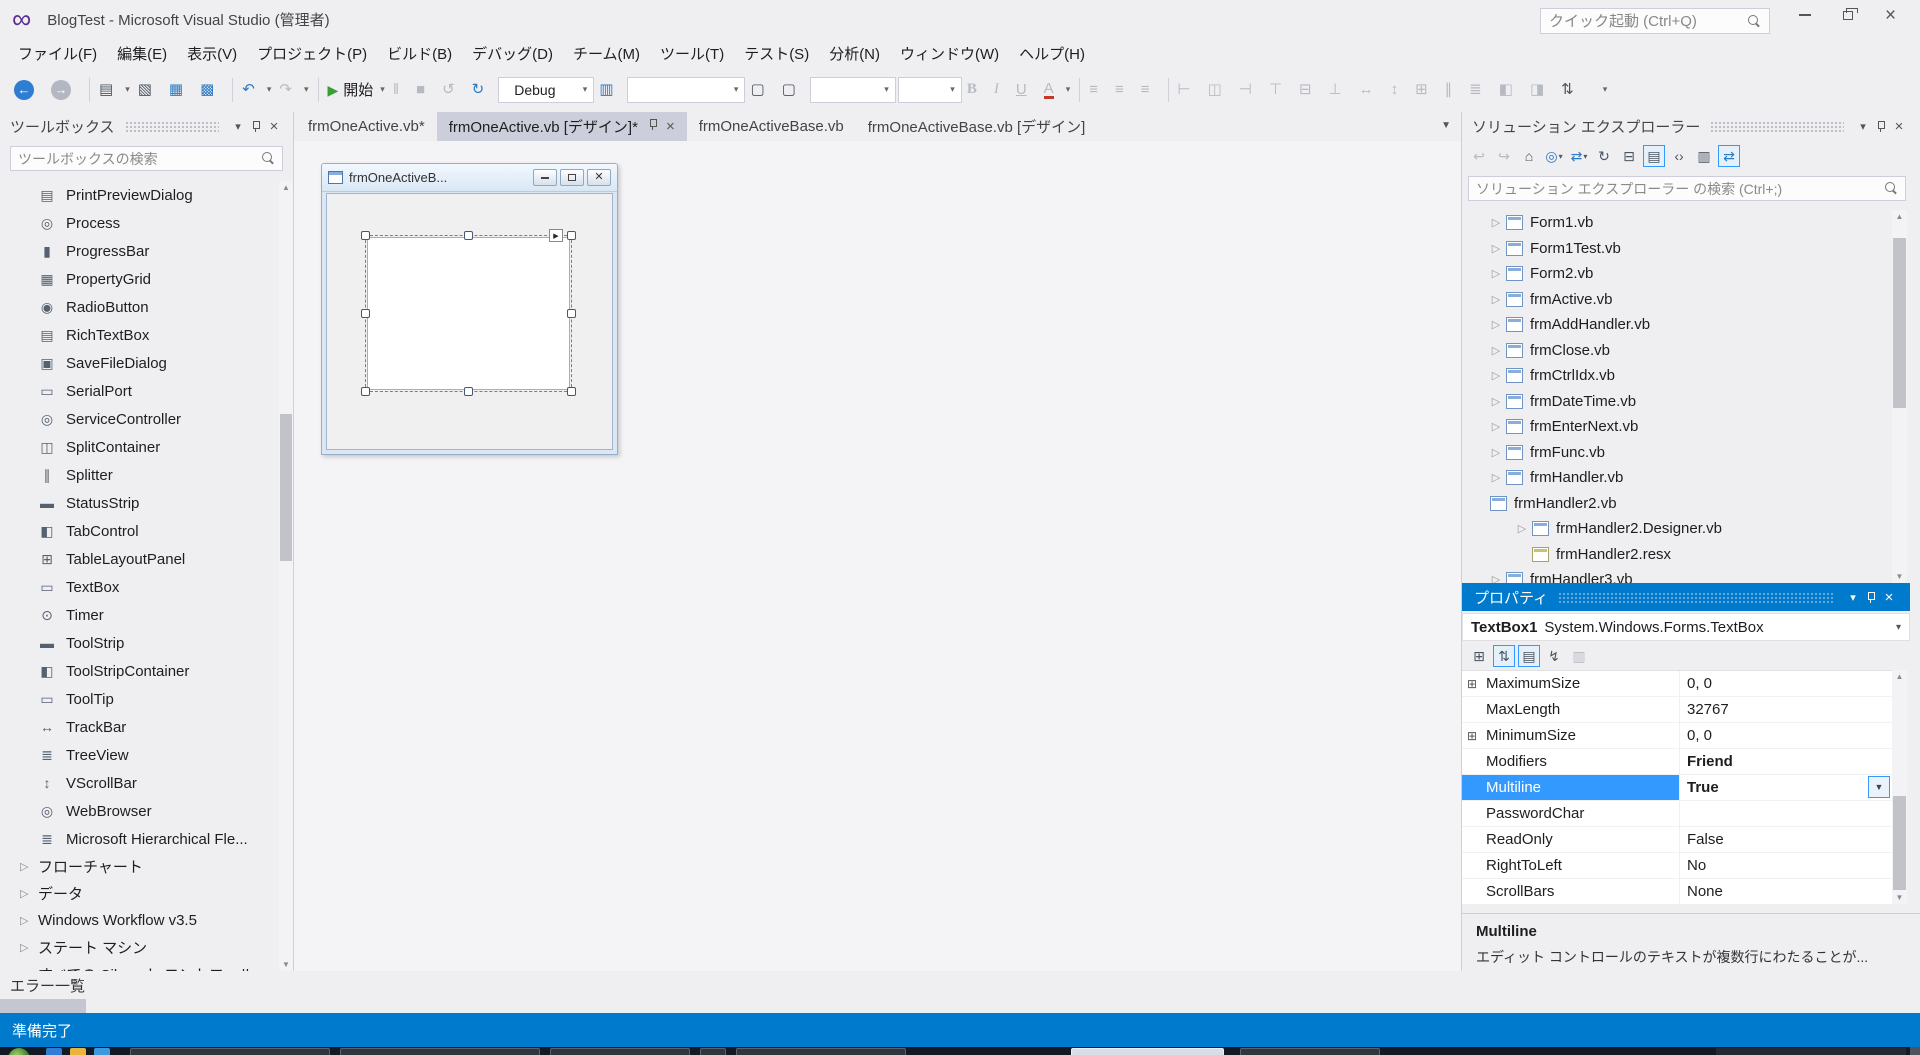  Describe the element at coordinates (1629, 156) in the screenshot. I see `collapse-all-button: ⊟ ▾` at that location.